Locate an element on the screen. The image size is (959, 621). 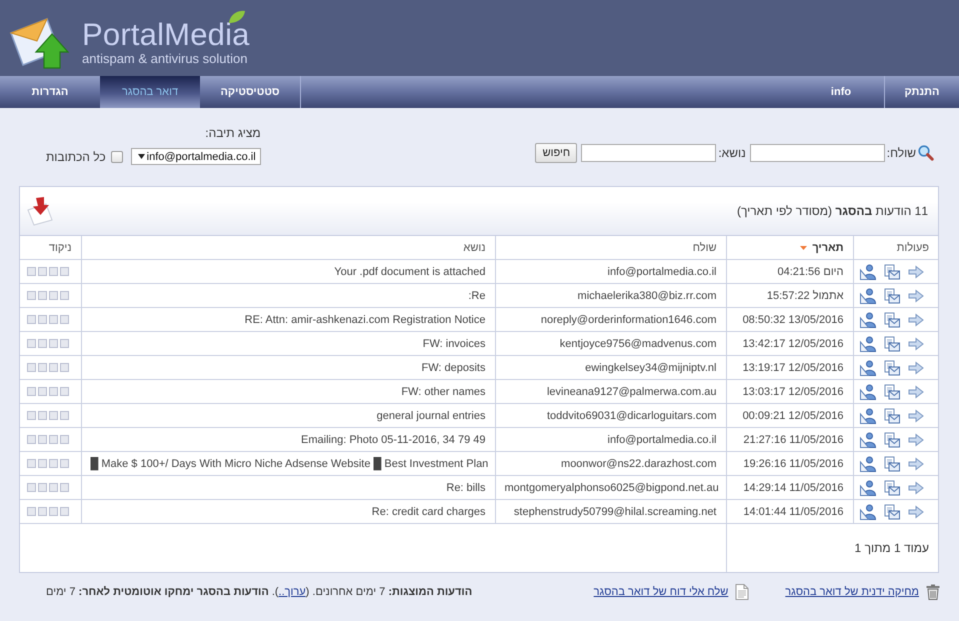
subject-field is located at coordinates (648, 153).